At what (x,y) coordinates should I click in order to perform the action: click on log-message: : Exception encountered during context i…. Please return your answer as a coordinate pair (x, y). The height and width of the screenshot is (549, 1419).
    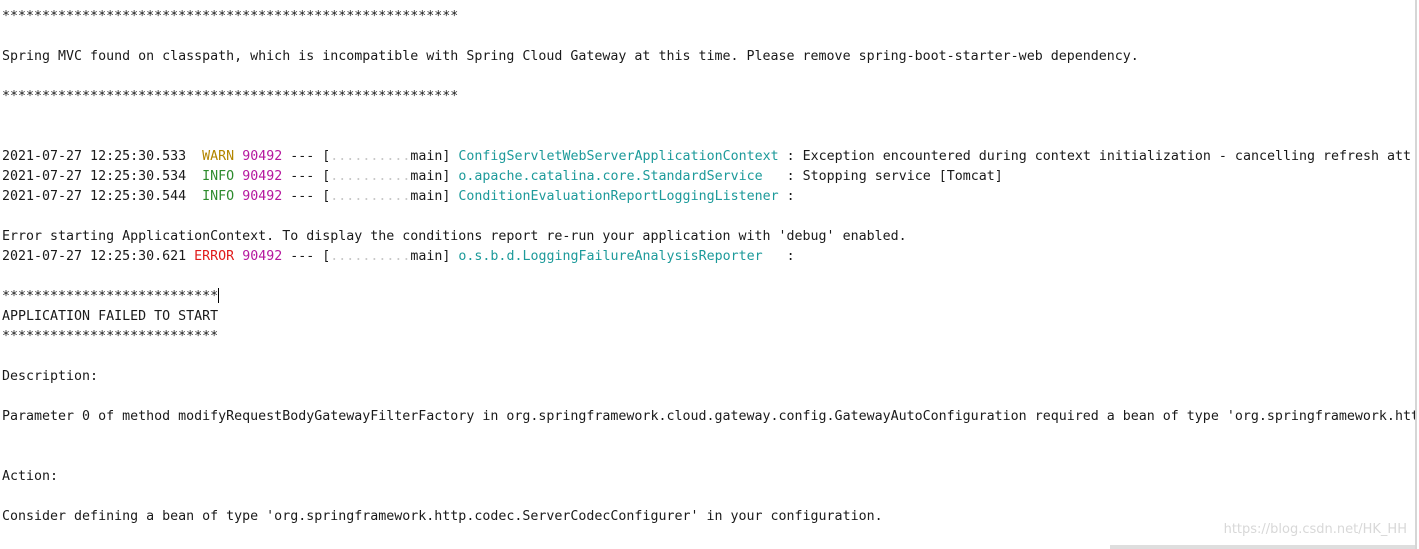
    Looking at the image, I should click on (1095, 156).